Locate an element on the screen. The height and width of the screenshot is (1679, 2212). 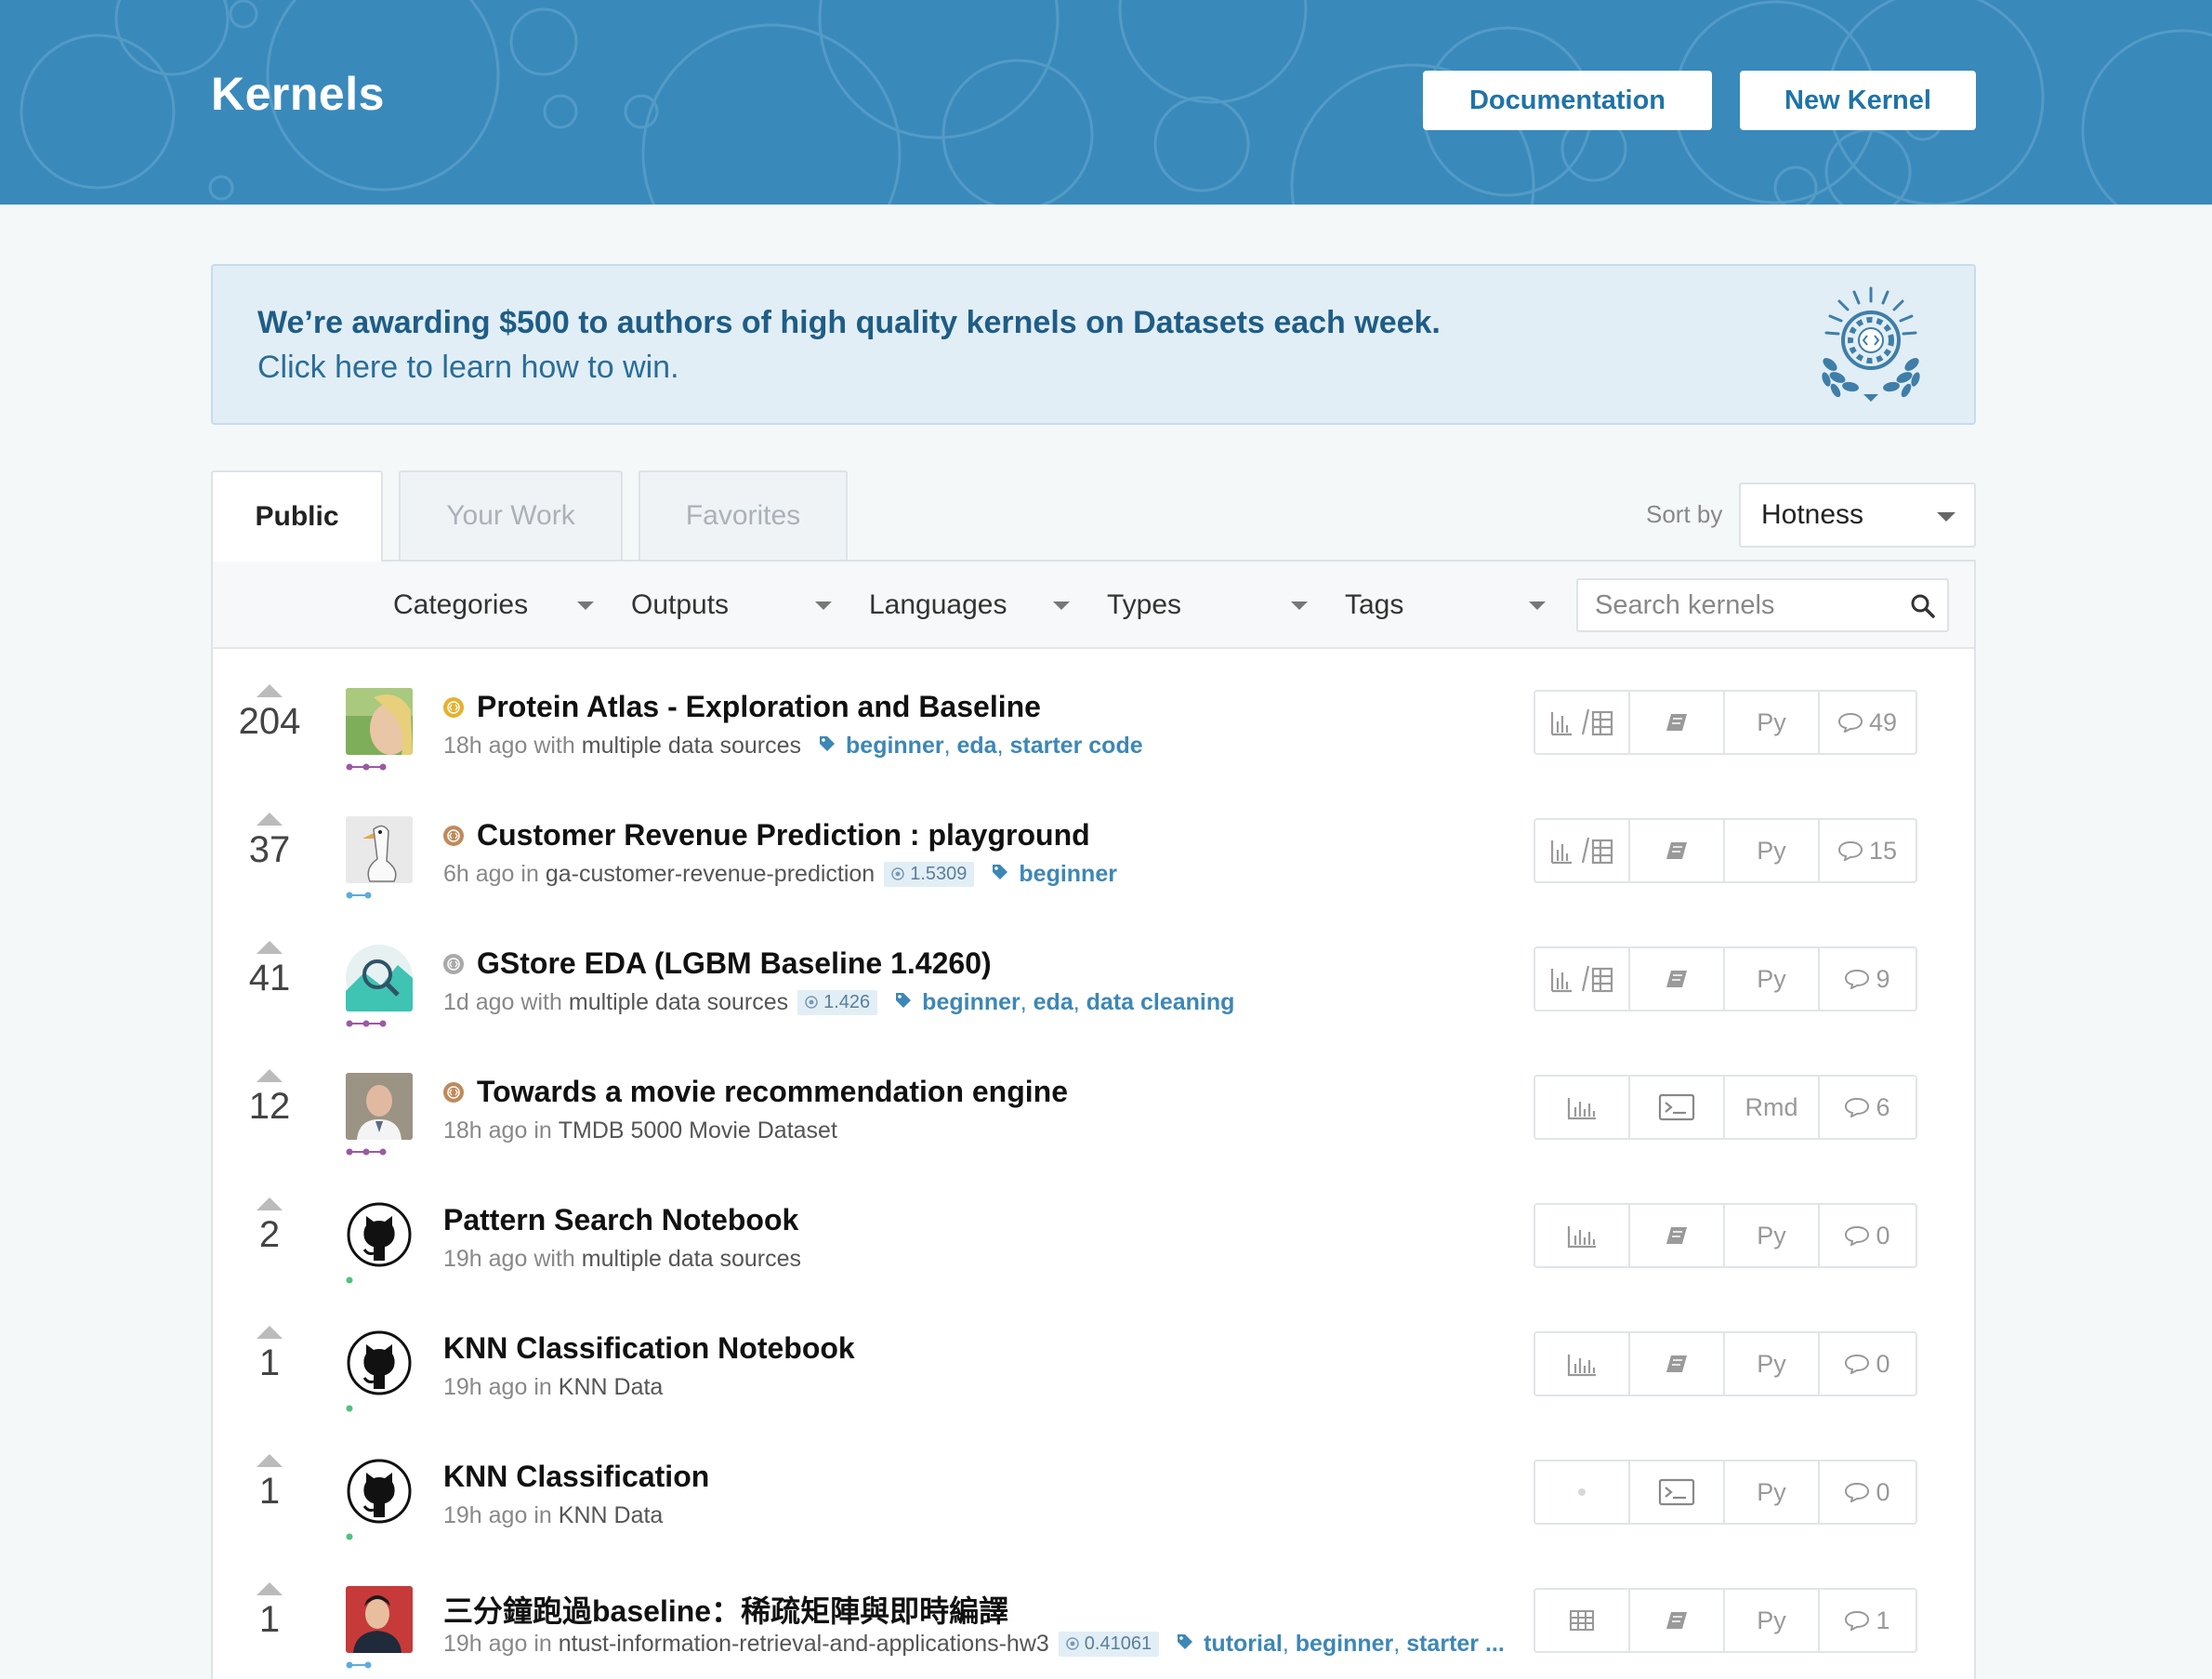
author-tier-indicator is located at coordinates (366, 1150).